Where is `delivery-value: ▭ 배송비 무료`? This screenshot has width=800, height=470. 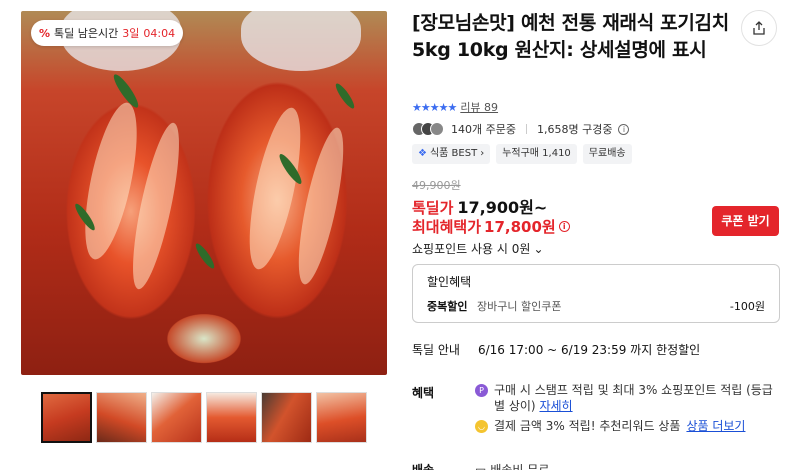 delivery-value: ▭ 배송비 무료 is located at coordinates (512, 465).